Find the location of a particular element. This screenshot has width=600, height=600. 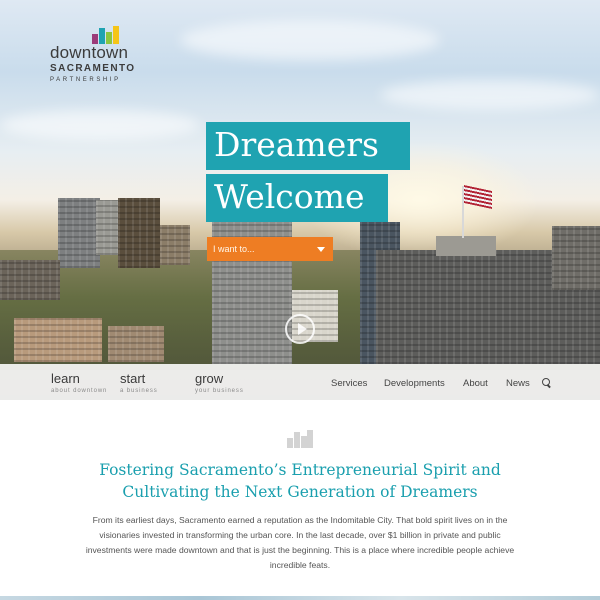

nav-link-about: About is located at coordinates (475, 383).